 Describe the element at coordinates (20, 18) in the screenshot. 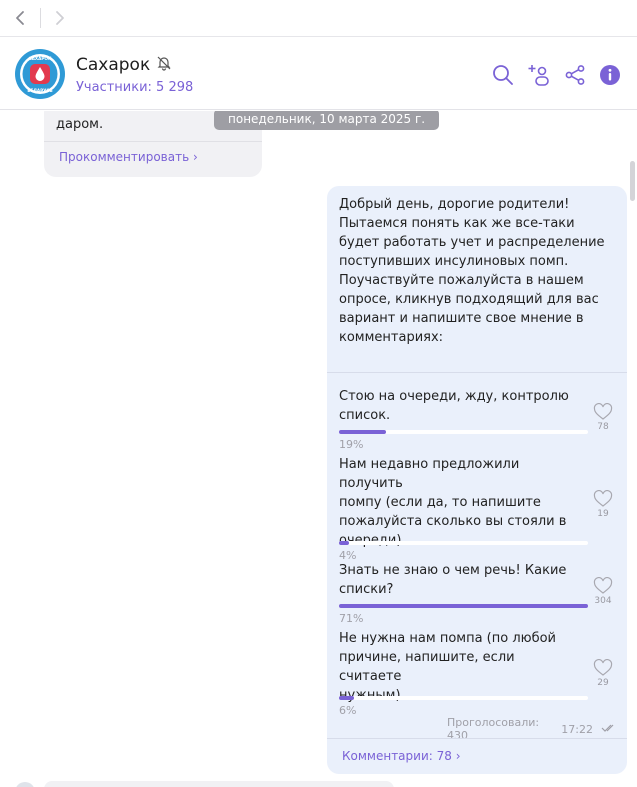

I see `back-arrow-icon` at that location.